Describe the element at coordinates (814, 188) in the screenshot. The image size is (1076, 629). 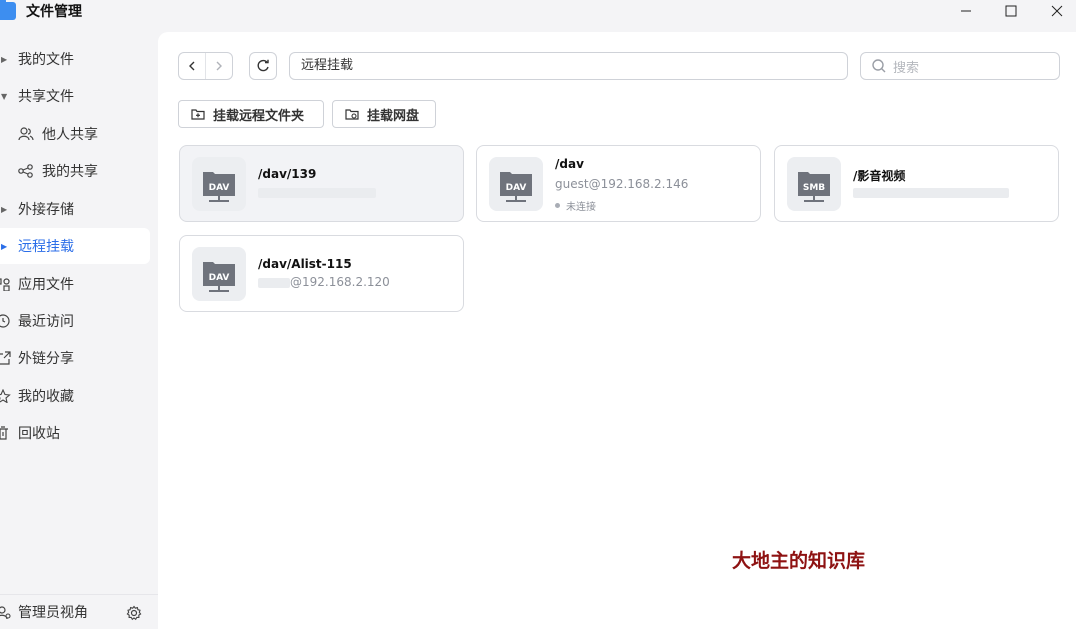
I see `svg-text: SMB` at that location.